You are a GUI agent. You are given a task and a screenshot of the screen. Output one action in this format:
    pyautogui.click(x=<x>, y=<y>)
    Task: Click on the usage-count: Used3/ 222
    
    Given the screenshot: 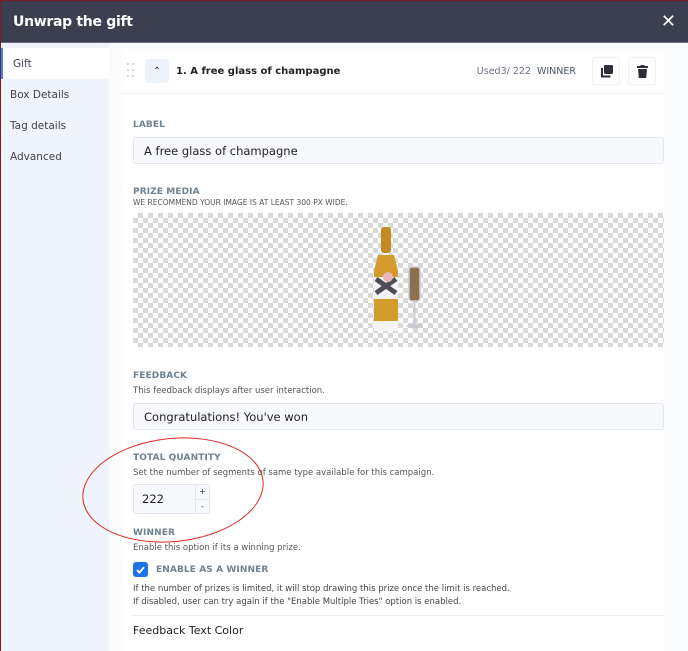 What is the action you would take?
    pyautogui.click(x=503, y=71)
    